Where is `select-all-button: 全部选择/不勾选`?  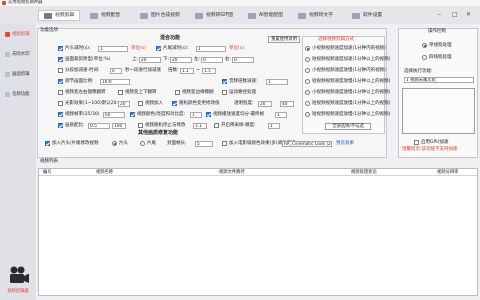
select-all-button: 全部选择/不勾选 is located at coordinates (348, 126).